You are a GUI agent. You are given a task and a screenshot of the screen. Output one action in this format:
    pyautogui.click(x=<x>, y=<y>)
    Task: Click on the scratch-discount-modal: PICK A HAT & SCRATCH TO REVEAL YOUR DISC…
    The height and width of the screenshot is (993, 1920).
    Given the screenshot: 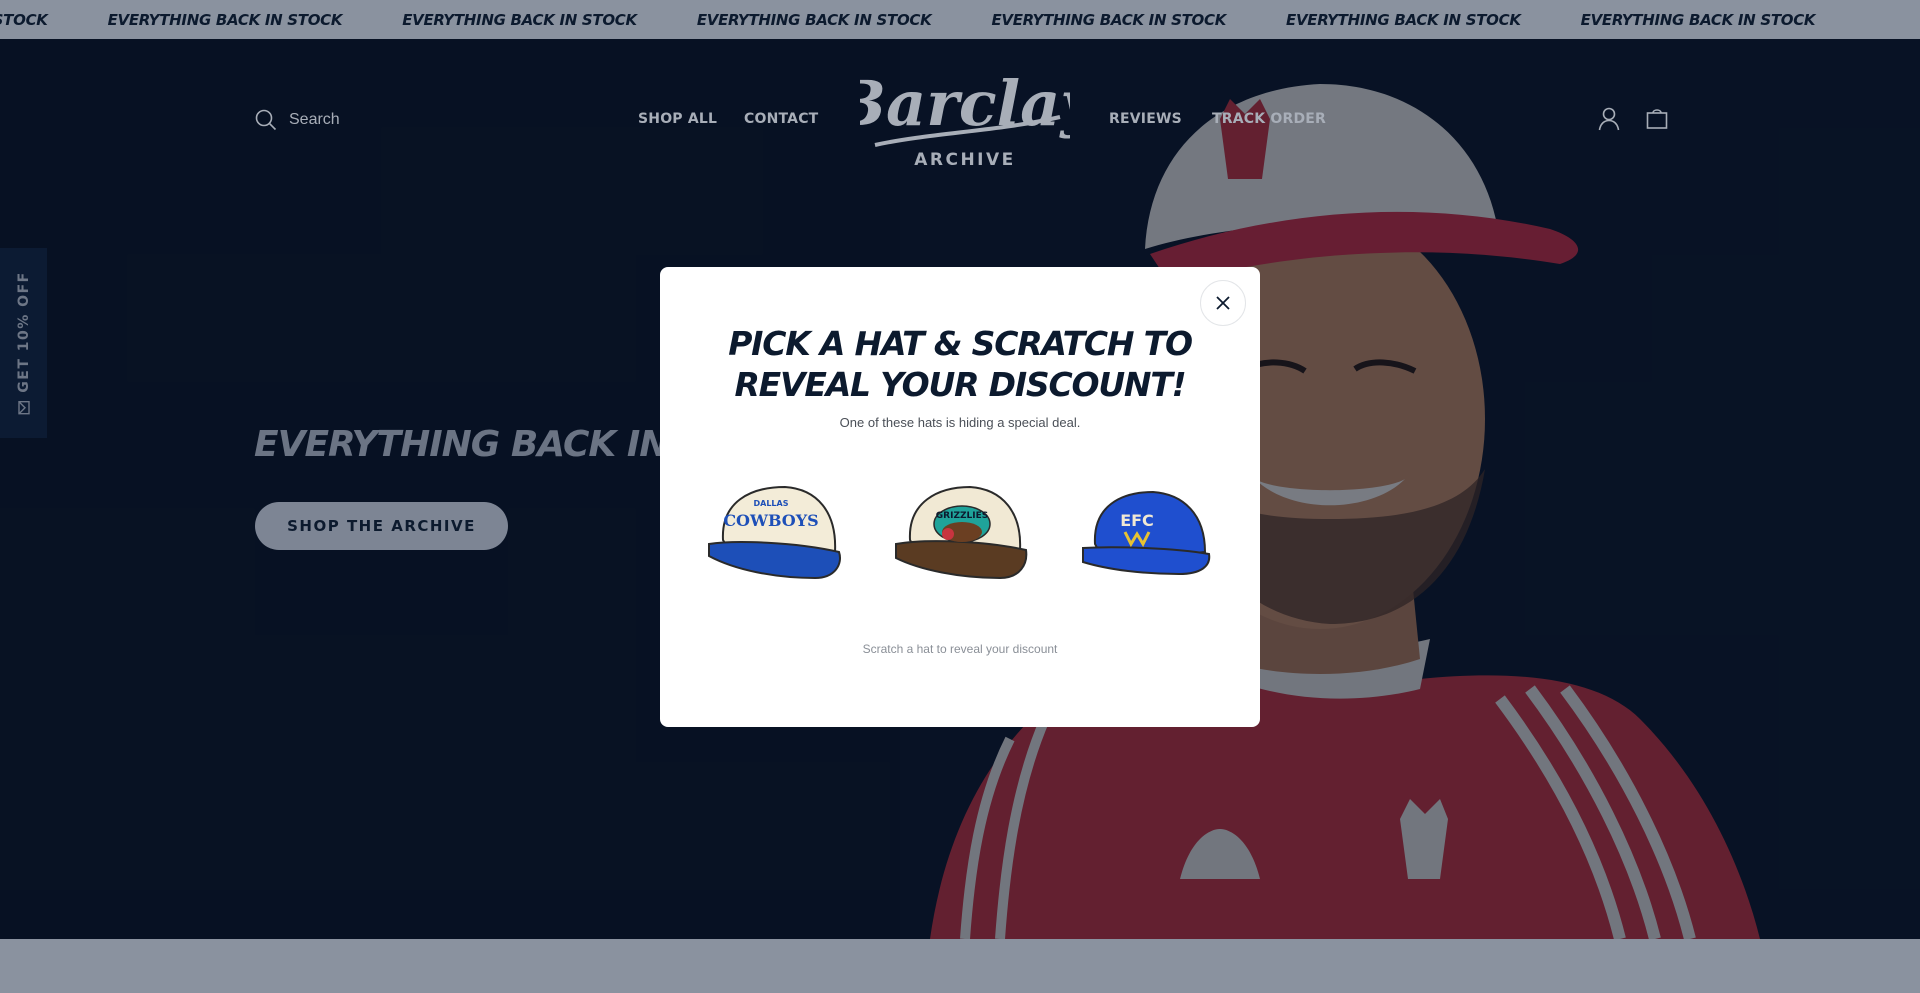 What is the action you would take?
    pyautogui.click(x=960, y=497)
    